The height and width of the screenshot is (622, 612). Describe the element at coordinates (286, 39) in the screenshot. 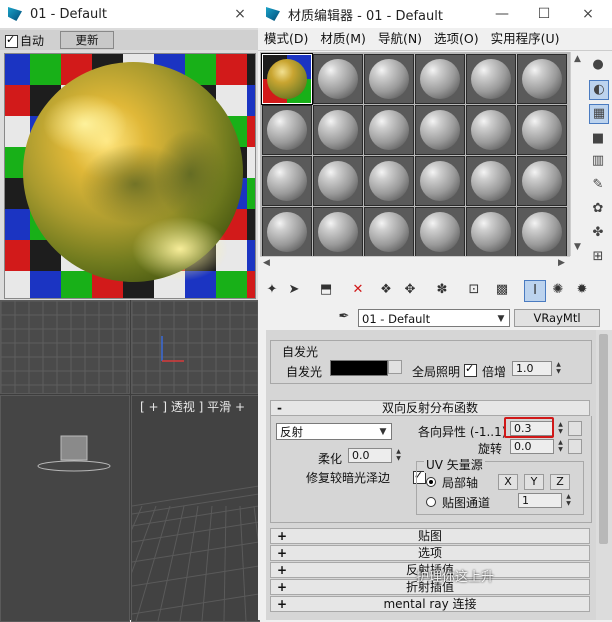

I see `menu-mode: 模式(D)` at that location.